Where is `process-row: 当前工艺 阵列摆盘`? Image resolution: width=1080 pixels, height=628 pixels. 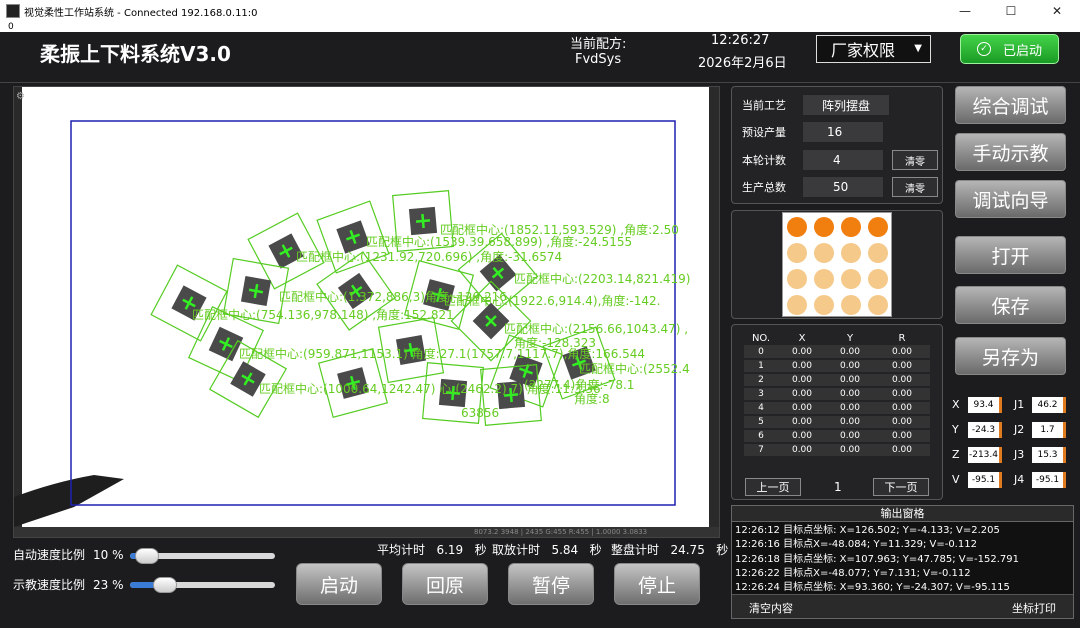 process-row: 当前工艺 阵列摆盘 is located at coordinates (816, 105).